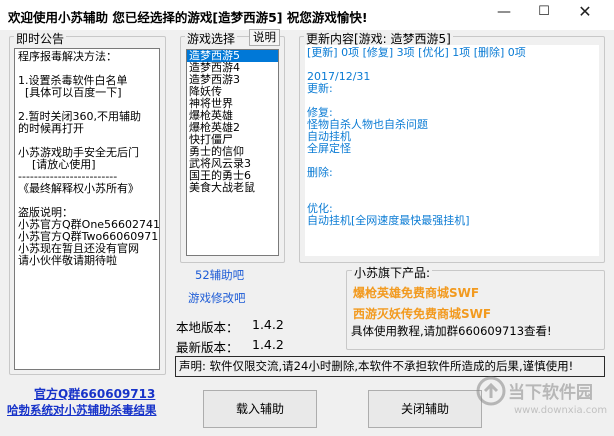  What do you see at coordinates (339, 76) in the screenshot?
I see `update-line: 2017/12/31` at bounding box center [339, 76].